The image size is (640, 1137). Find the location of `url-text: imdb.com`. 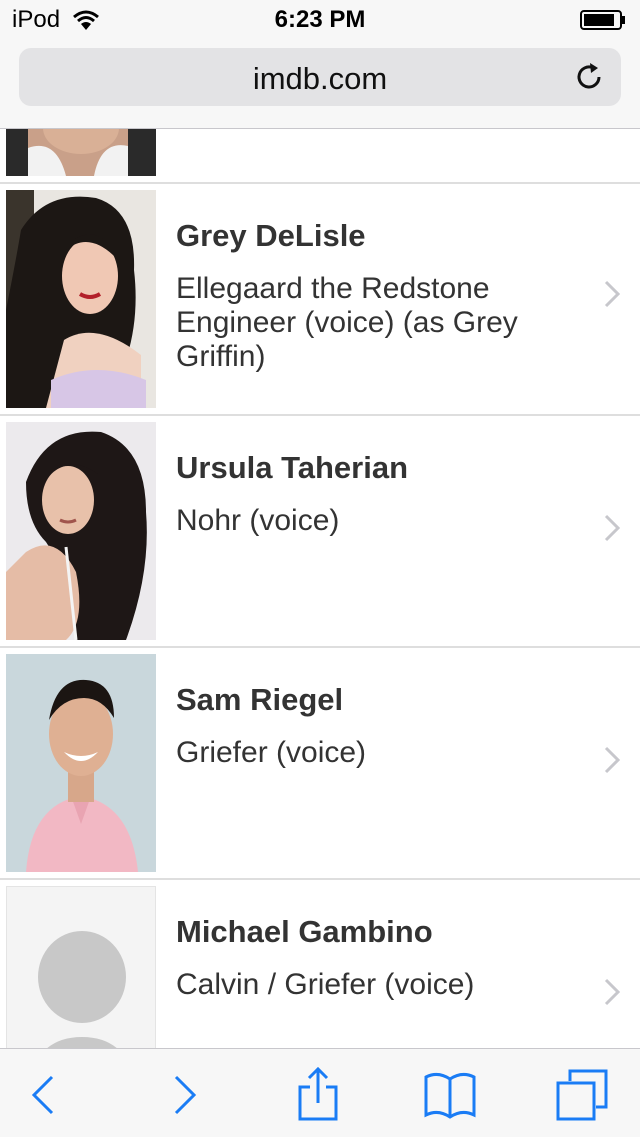

url-text: imdb.com is located at coordinates (320, 78).